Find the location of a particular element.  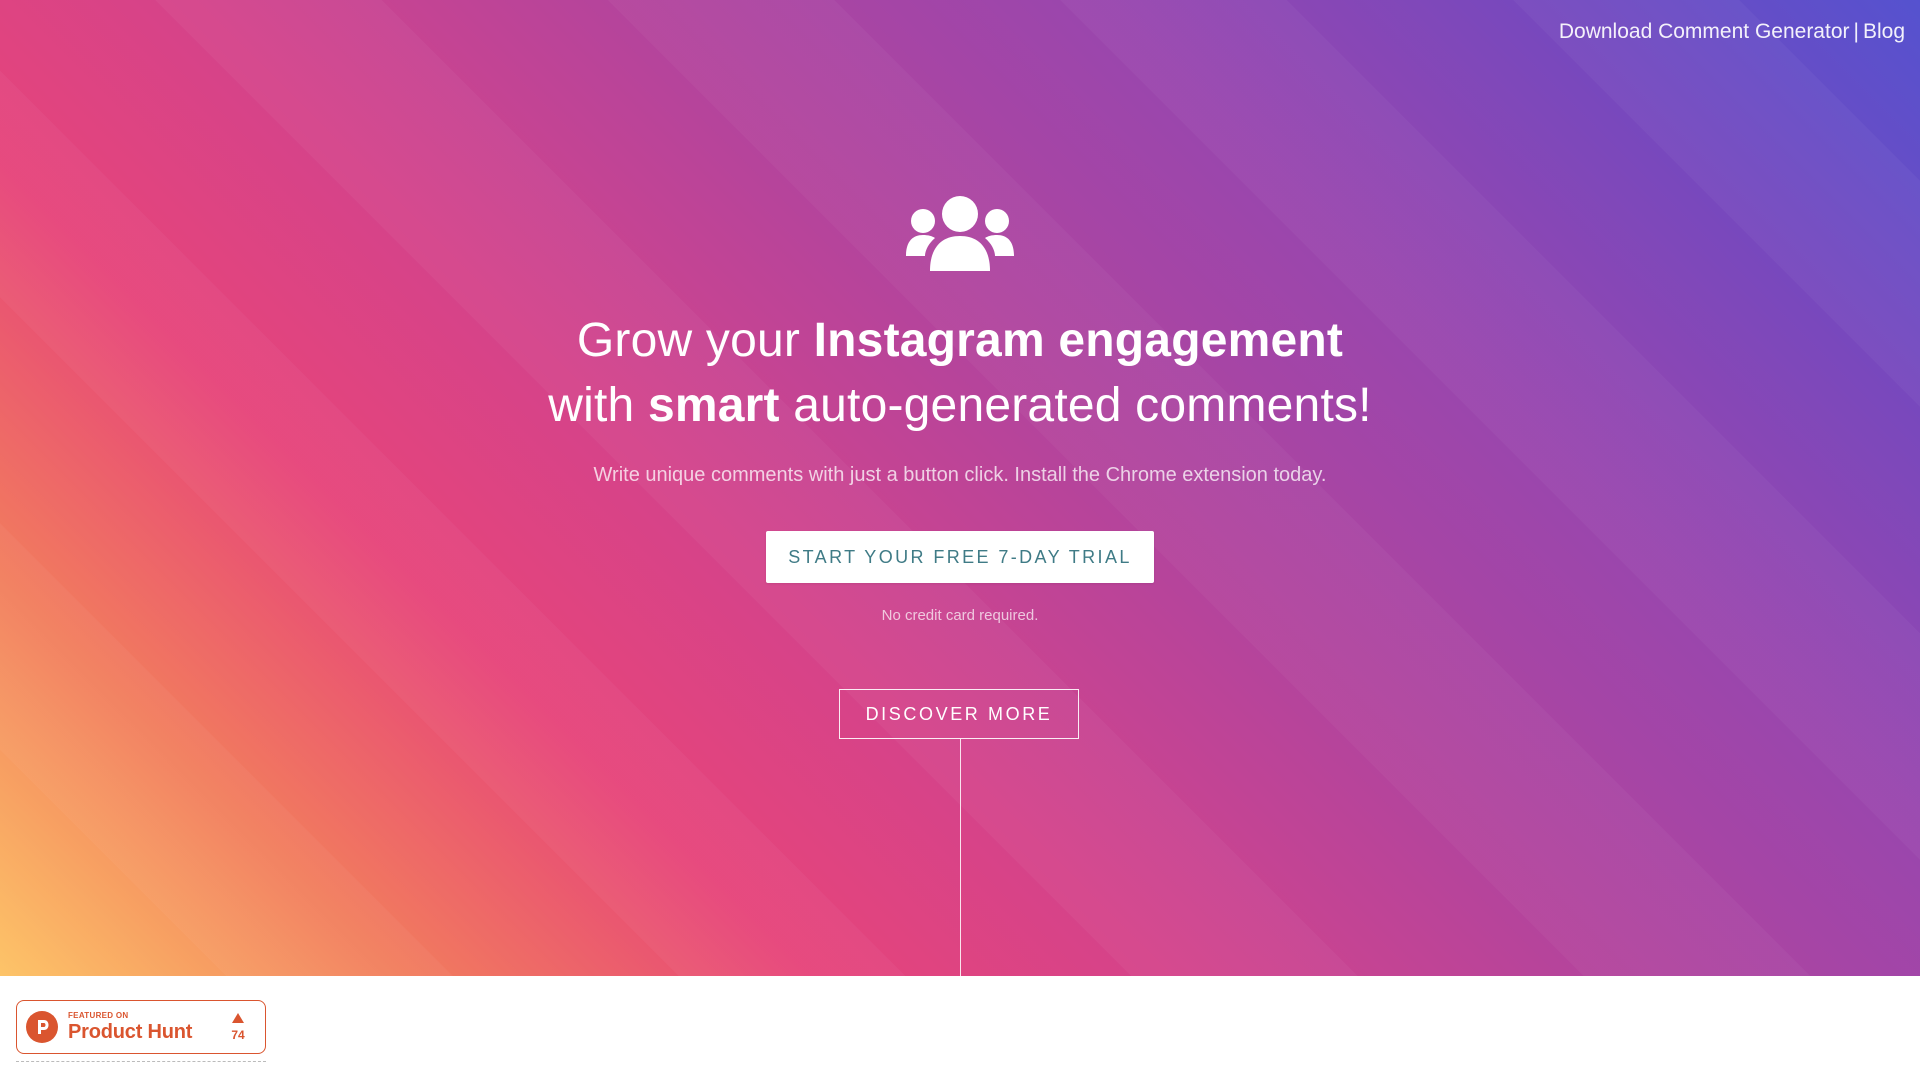

no-credit-card-note: No credit card required. is located at coordinates (960, 615).